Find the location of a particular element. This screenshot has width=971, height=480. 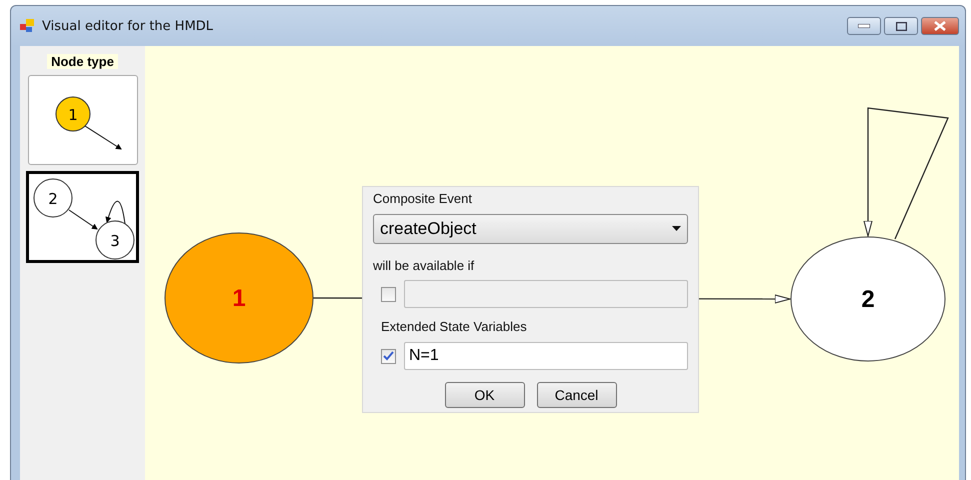

sidebar-title: Node type is located at coordinates (82, 61).